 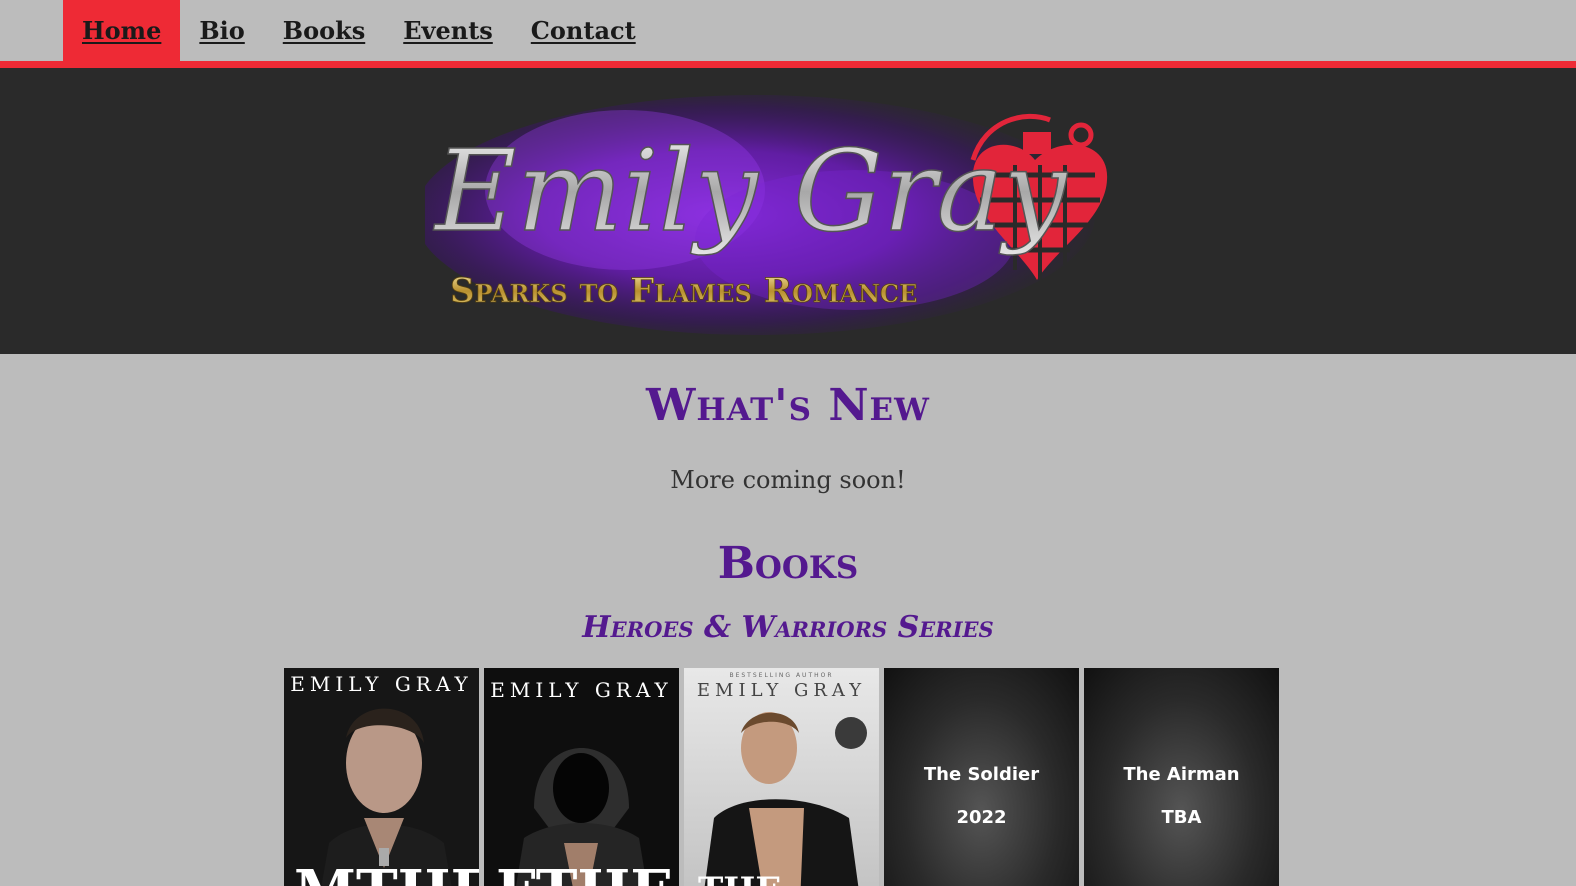 I want to click on book-cover-3: BESTSELLING AUTHOR EMILY GRAY THE, so click(x=781, y=777).